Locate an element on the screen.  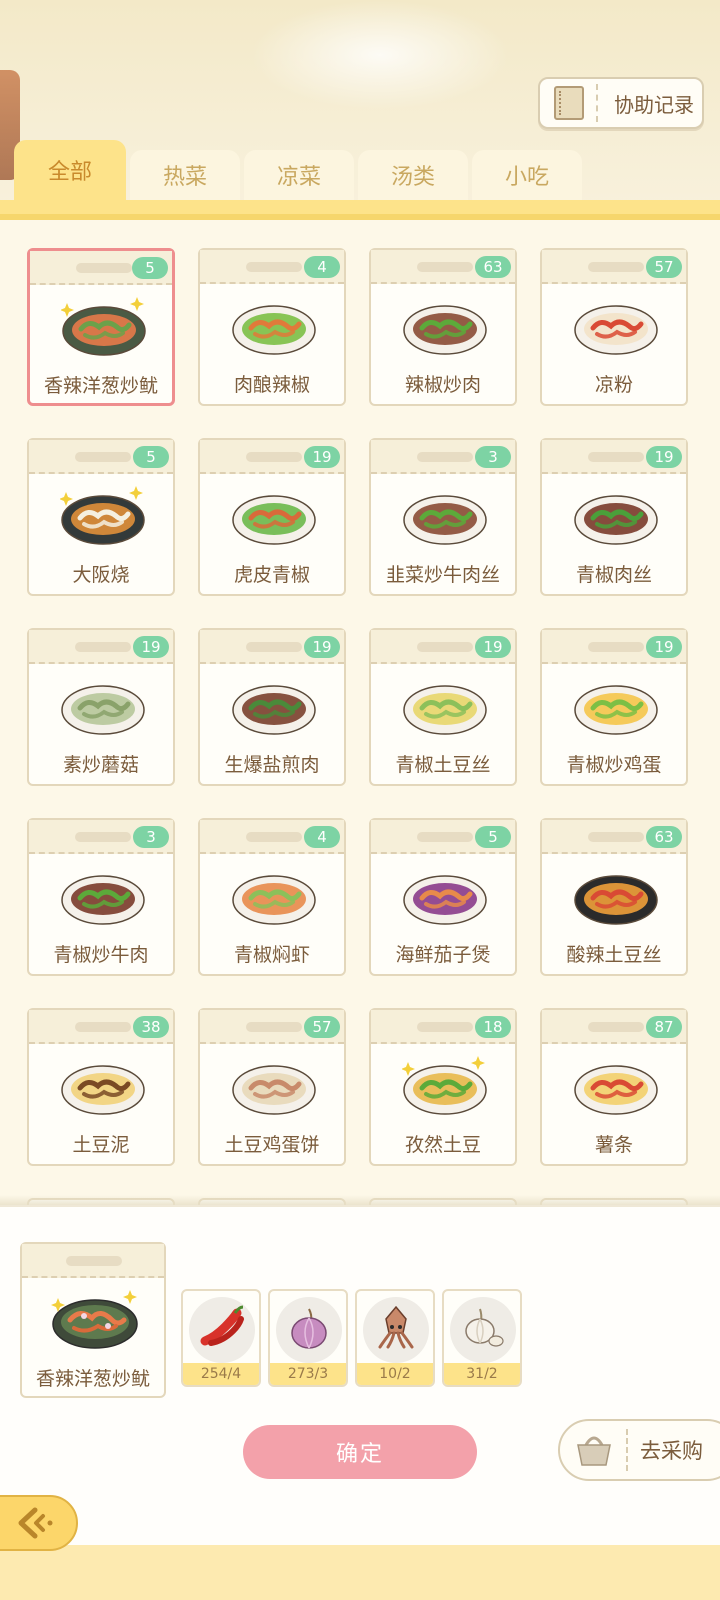
dish-name: 香辣洋葱炒鱿 is located at coordinates (100, 386).